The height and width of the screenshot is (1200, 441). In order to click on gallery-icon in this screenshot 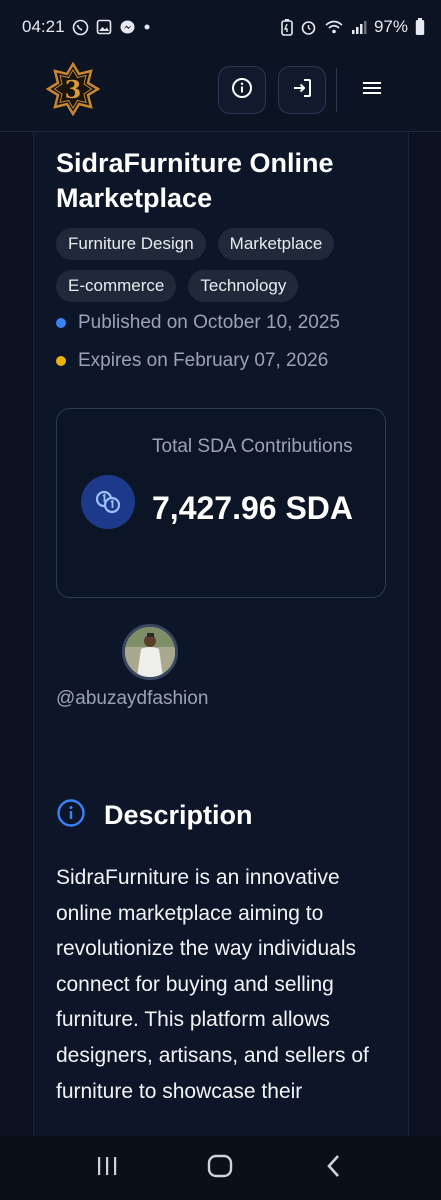, I will do `click(104, 27)`.